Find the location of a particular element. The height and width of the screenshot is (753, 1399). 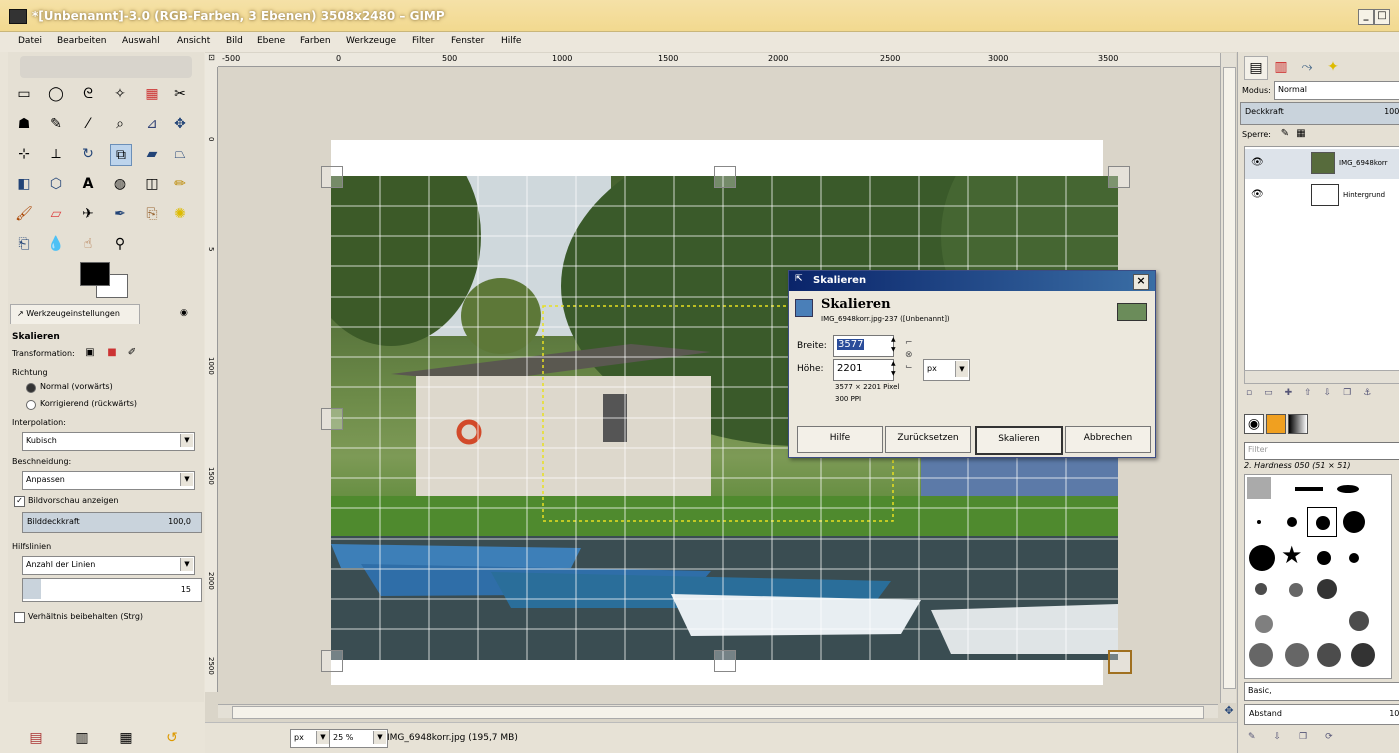

wilber-drop-area is located at coordinates (106, 67).